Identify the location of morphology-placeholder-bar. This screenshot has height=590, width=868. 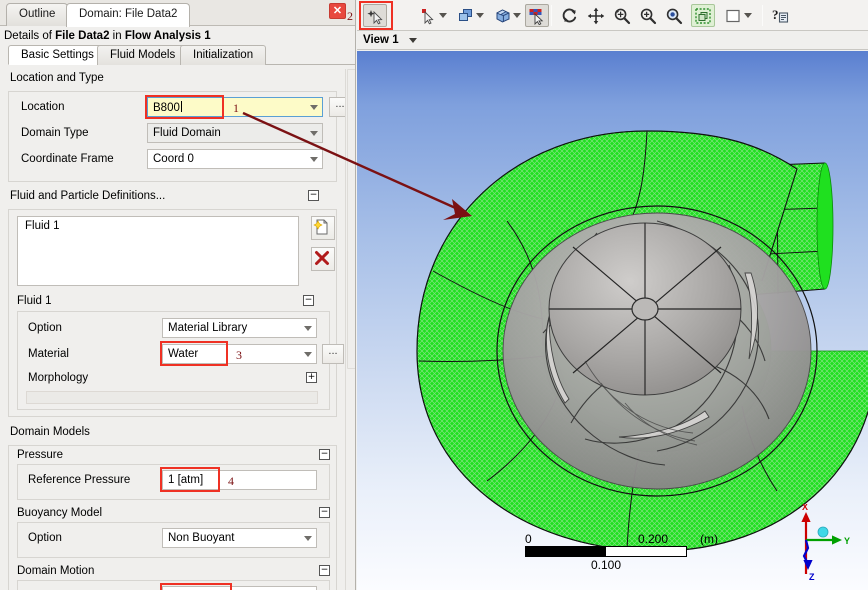
(172, 397).